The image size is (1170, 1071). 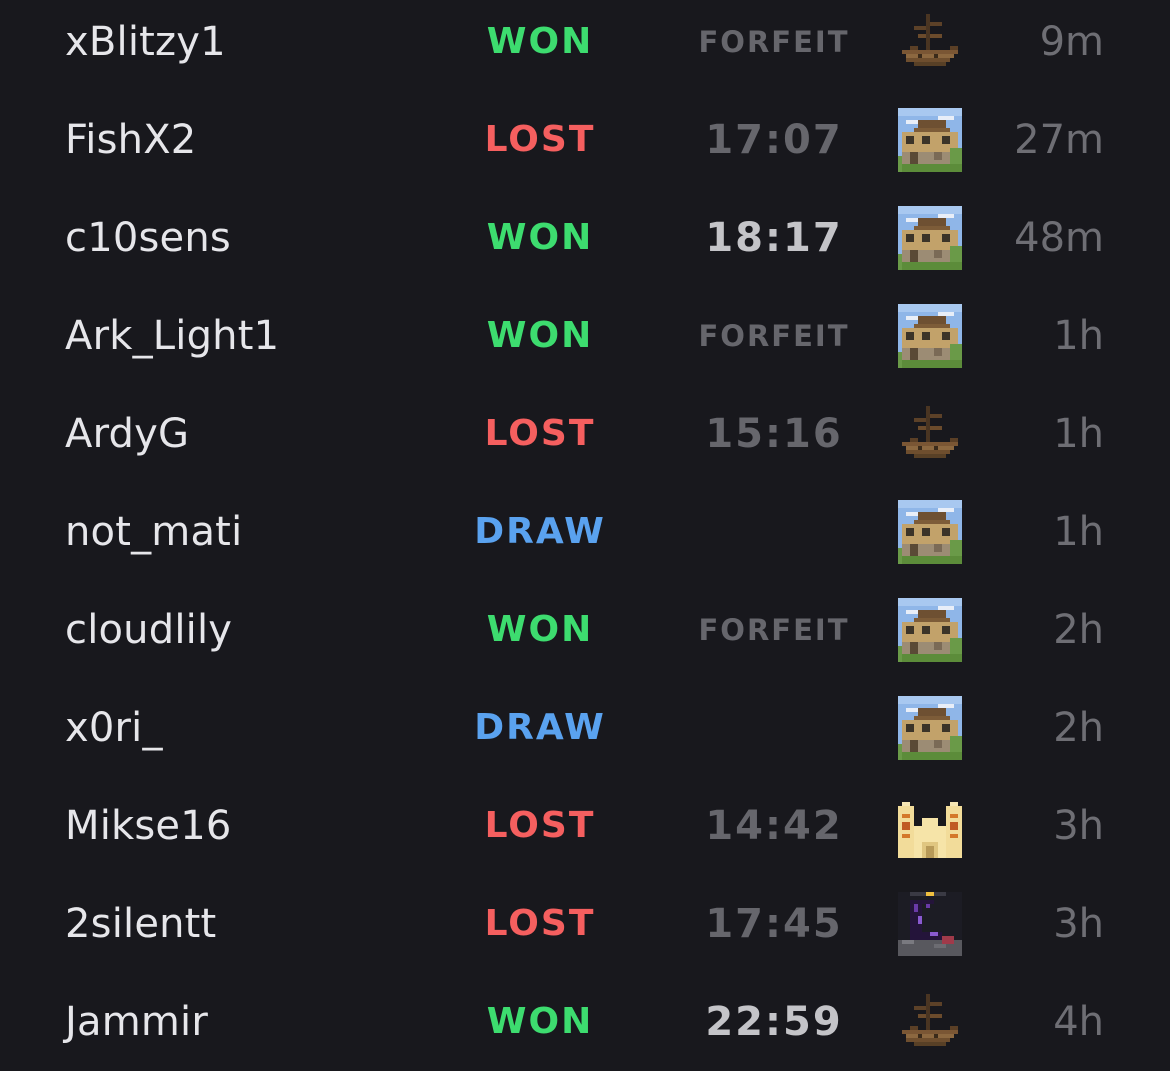 What do you see at coordinates (136, 1022) in the screenshot?
I see `opponent-name: Jammir` at bounding box center [136, 1022].